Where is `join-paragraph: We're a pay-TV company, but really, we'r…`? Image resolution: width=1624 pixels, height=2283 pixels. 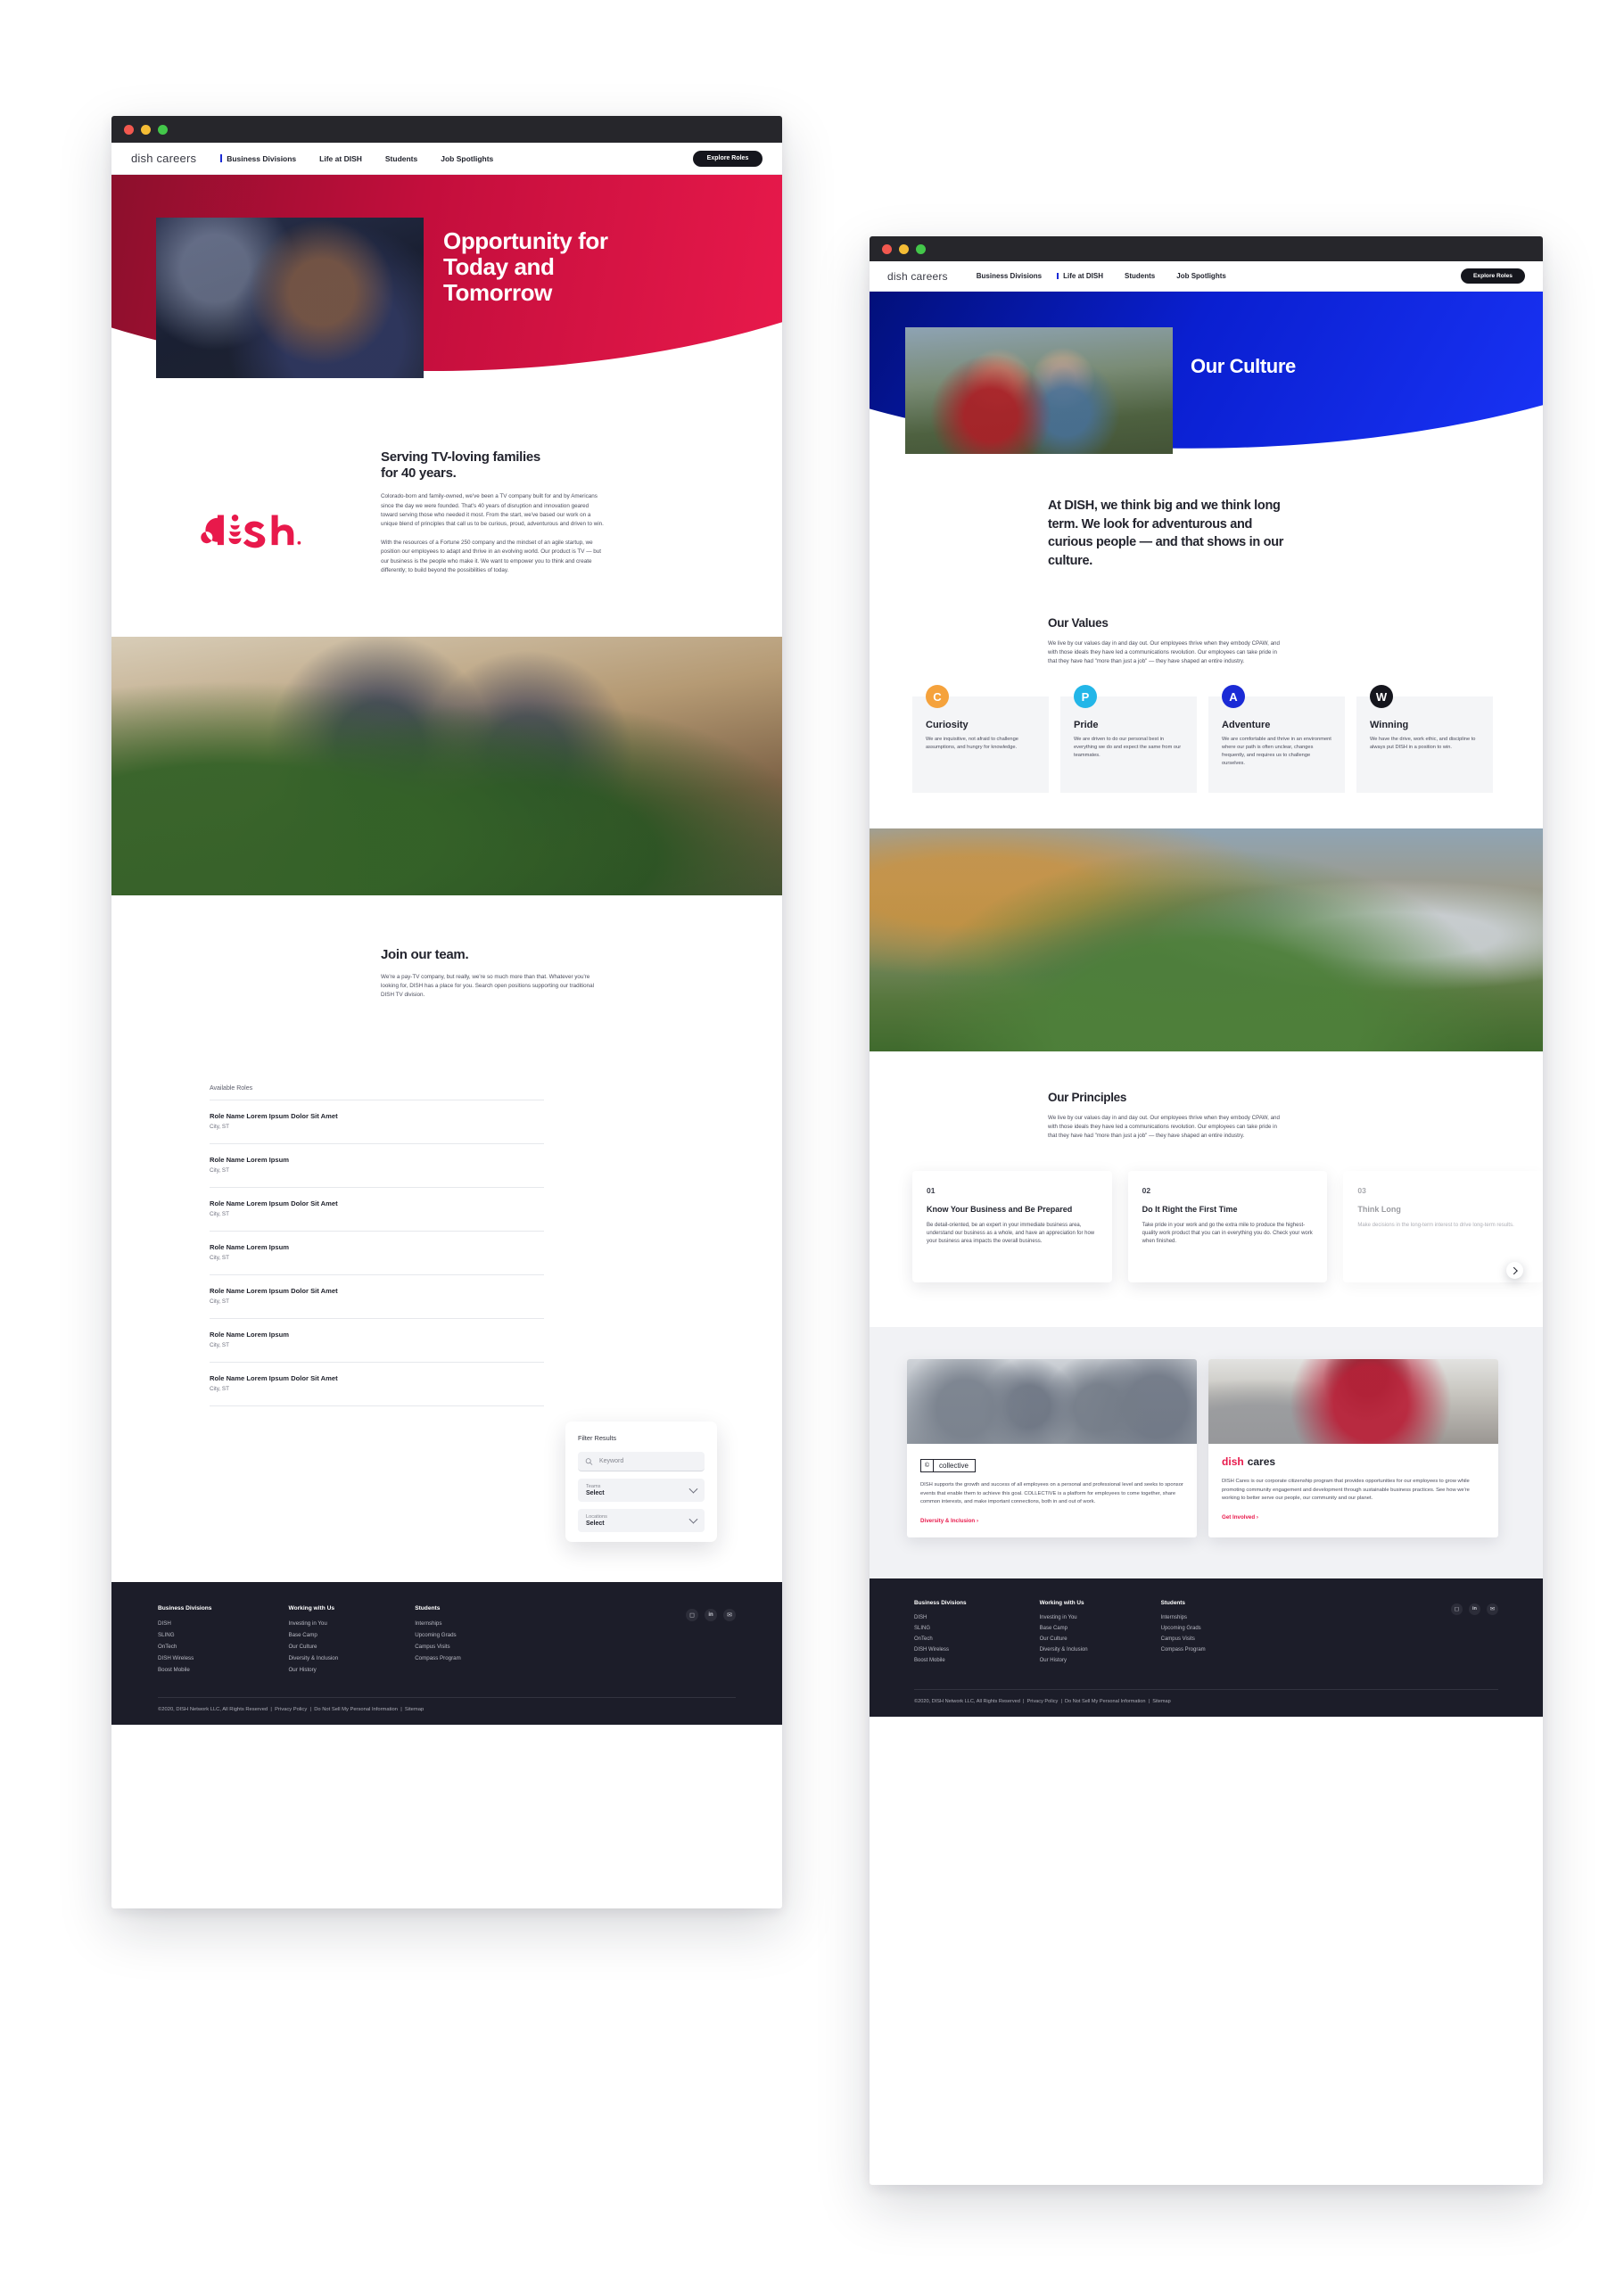
join-paragraph: We're a pay-TV company, but really, we'r… is located at coordinates (488, 986).